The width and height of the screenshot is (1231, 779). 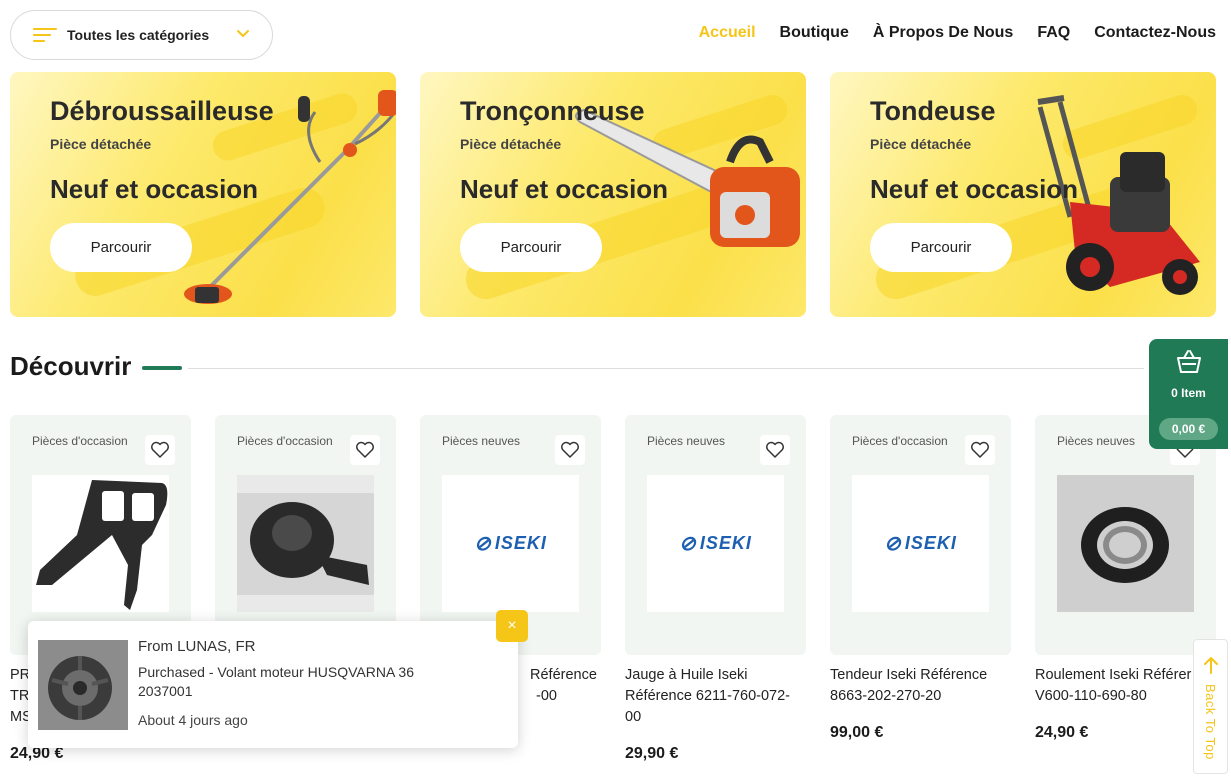 I want to click on mini-cart: 0 Item 0,00 €, so click(x=1188, y=394).